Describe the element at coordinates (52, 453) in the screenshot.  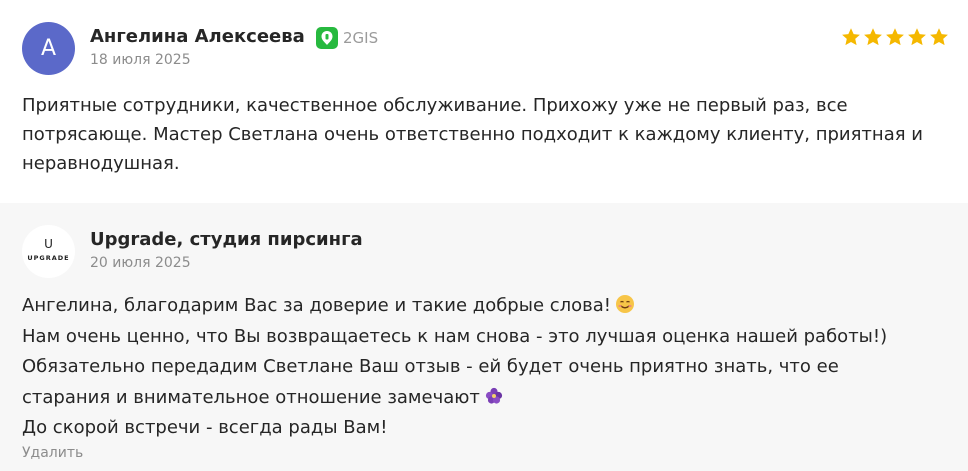
I see `delete-reply-link: Удалить` at that location.